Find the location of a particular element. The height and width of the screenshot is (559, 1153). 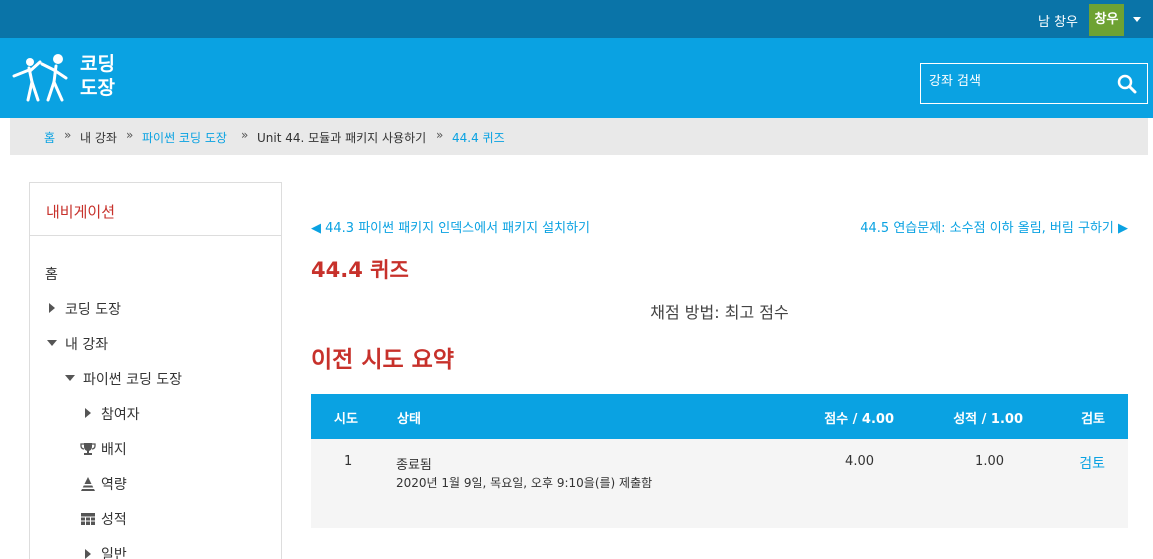

attempt-grade: 1.00 is located at coordinates (989, 461).